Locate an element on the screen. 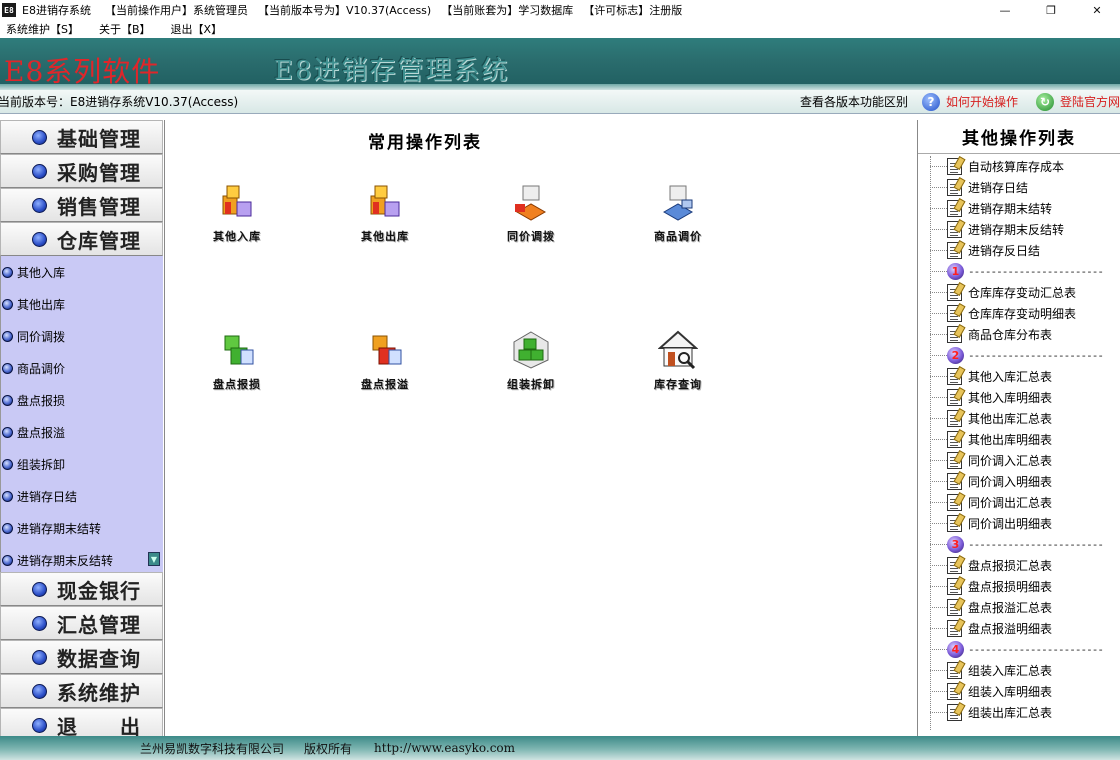 The width and height of the screenshot is (1120, 760). report-item: 盘点报损明细表 is located at coordinates (1019, 586).